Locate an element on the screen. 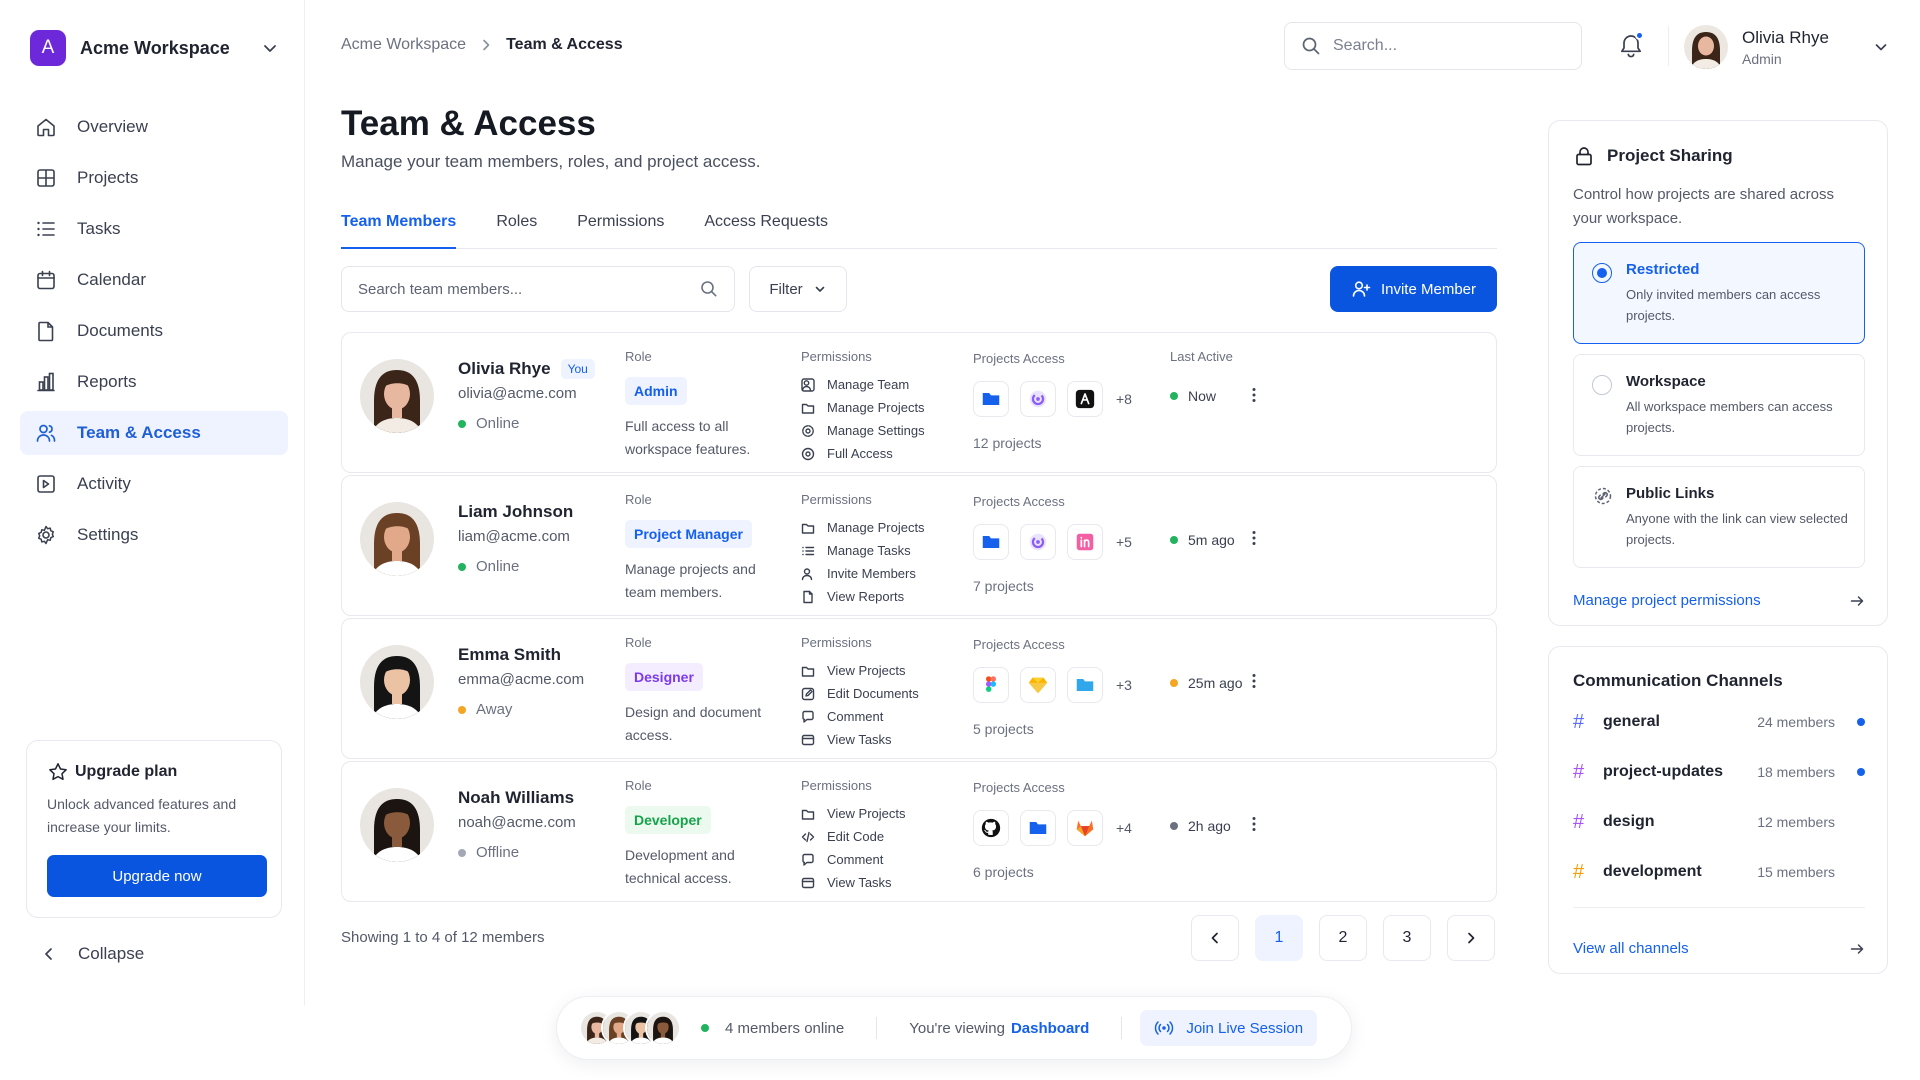 The image size is (1920, 1080). member-email: olivia@acme.com is located at coordinates (517, 393).